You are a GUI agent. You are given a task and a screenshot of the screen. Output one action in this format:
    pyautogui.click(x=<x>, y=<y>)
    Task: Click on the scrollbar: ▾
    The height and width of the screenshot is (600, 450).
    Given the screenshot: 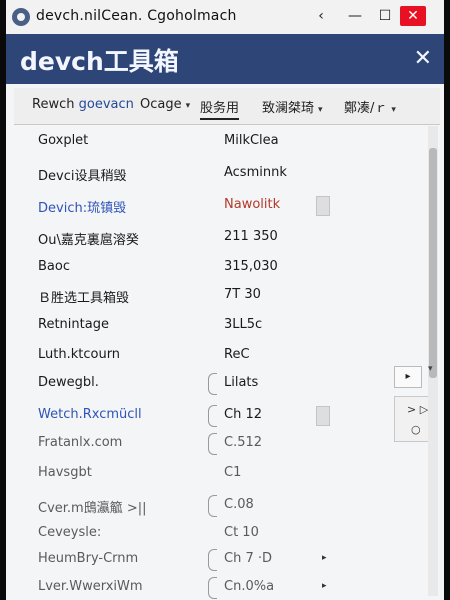 What is the action you would take?
    pyautogui.click(x=433, y=361)
    